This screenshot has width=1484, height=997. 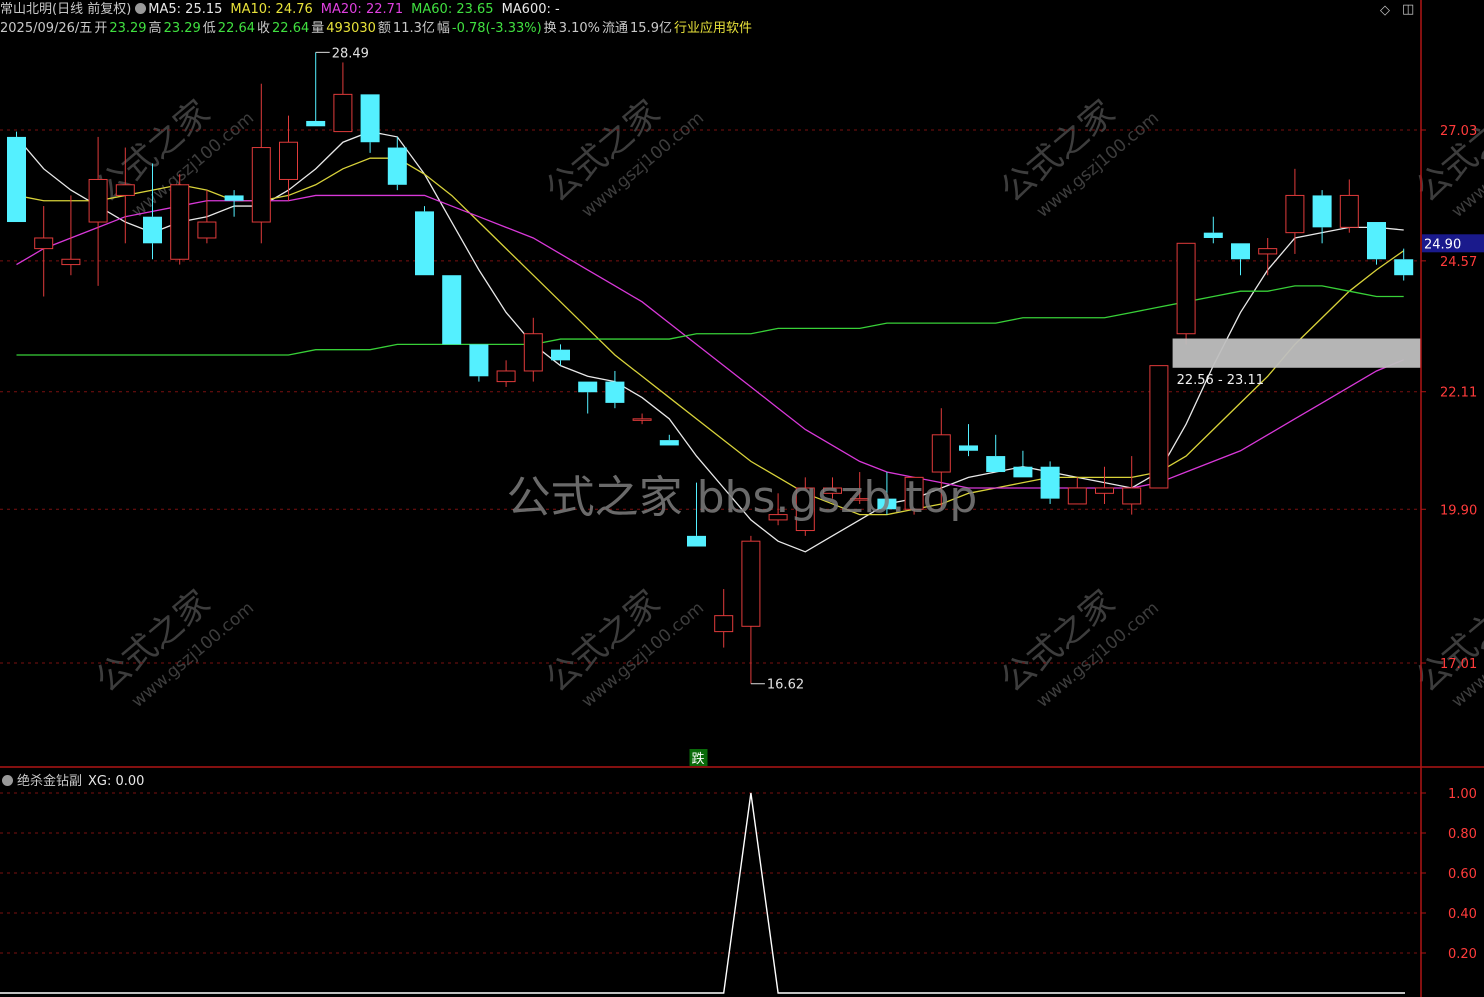 I want to click on sector-link: 行业应用软件, so click(x=713, y=28).